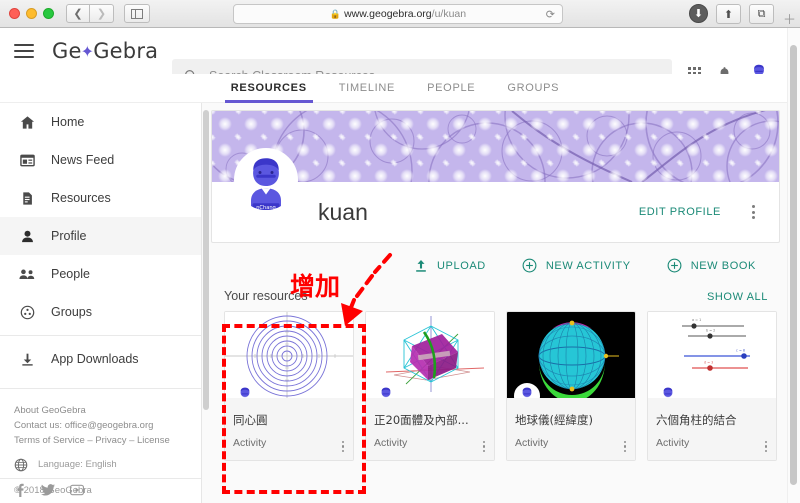  What do you see at coordinates (266, 180) in the screenshot?
I see `profile-avatar-image: nChang` at bounding box center [266, 180].